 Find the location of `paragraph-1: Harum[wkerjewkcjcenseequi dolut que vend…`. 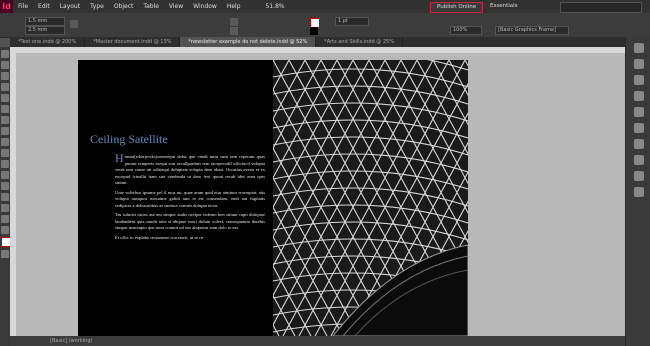

paragraph-1: Harum[wkerjewkcjcenseequi dolut que vend… is located at coordinates (190, 169).